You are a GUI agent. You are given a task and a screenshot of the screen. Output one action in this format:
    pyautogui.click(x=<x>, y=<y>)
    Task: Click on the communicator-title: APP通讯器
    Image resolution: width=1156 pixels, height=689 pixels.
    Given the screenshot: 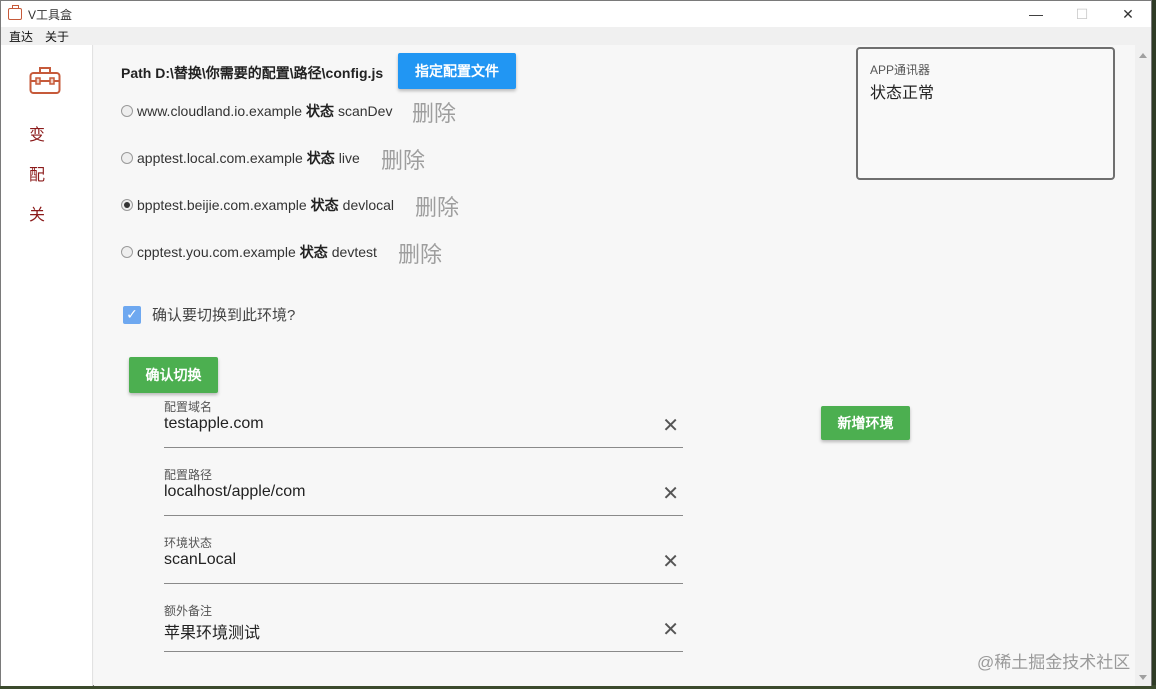 What is the action you would take?
    pyautogui.click(x=900, y=70)
    